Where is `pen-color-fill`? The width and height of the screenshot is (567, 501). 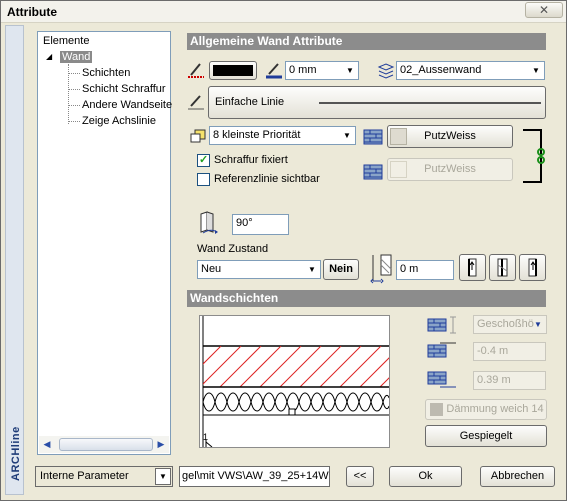
pen-color-fill is located at coordinates (233, 70).